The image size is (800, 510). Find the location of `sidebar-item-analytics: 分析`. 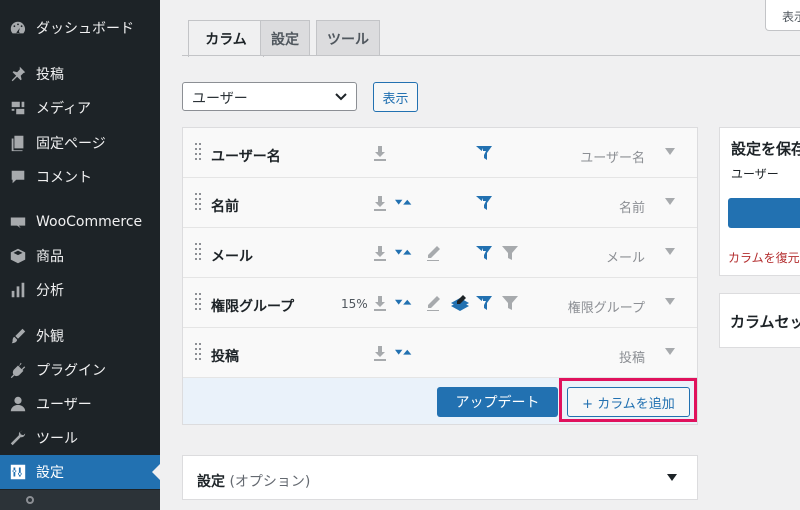

sidebar-item-analytics: 分析 is located at coordinates (80, 290).